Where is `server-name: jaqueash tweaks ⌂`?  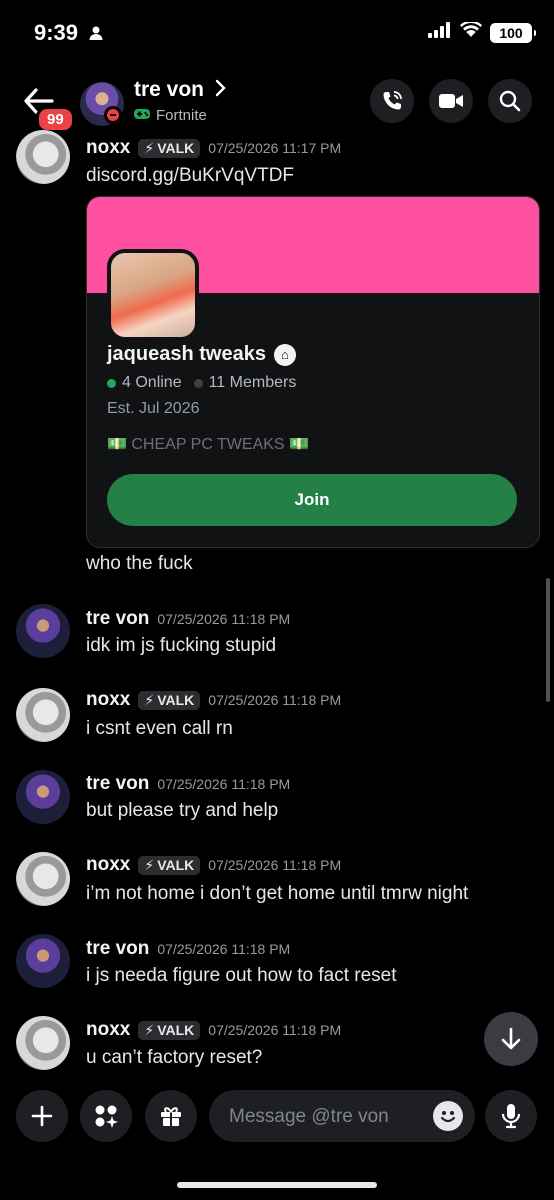
server-name: jaqueash tweaks ⌂ is located at coordinates (201, 354).